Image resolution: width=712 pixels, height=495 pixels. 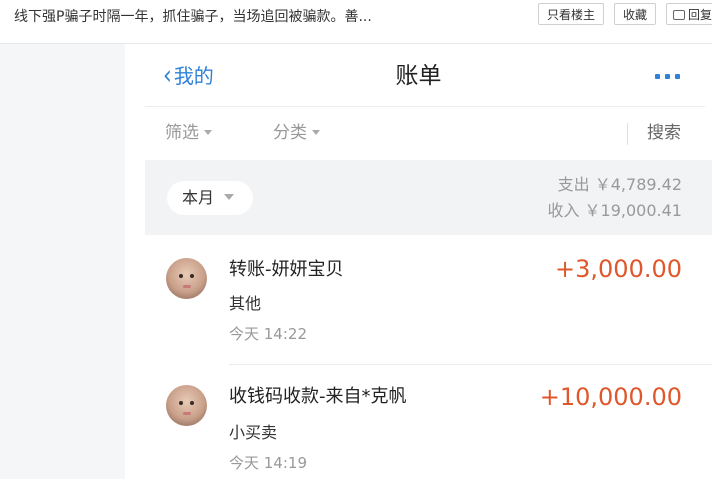 I want to click on forum-topbar: 线下强P骗子时隔一年，抓住骗子，当场追回被骗款。善... 只看楼主 收藏 回复, so click(x=356, y=22).